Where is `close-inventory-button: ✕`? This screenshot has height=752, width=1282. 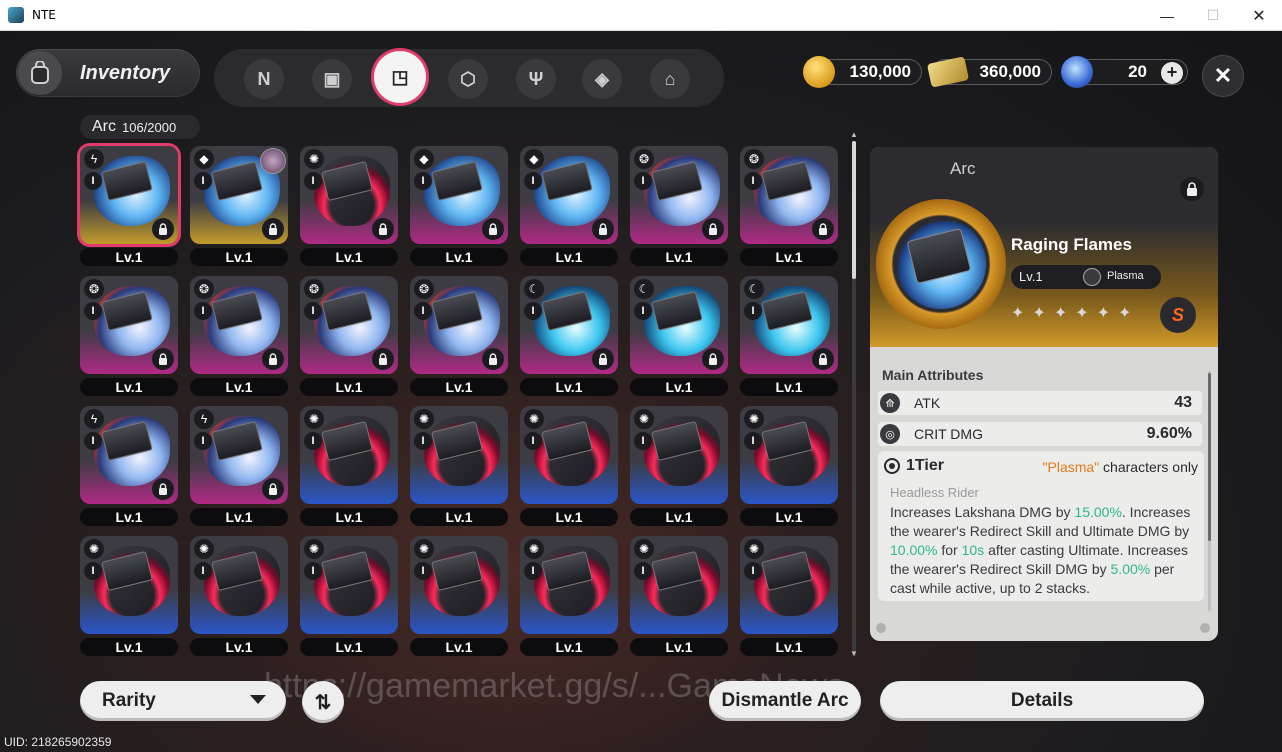
close-inventory-button: ✕ is located at coordinates (1223, 76).